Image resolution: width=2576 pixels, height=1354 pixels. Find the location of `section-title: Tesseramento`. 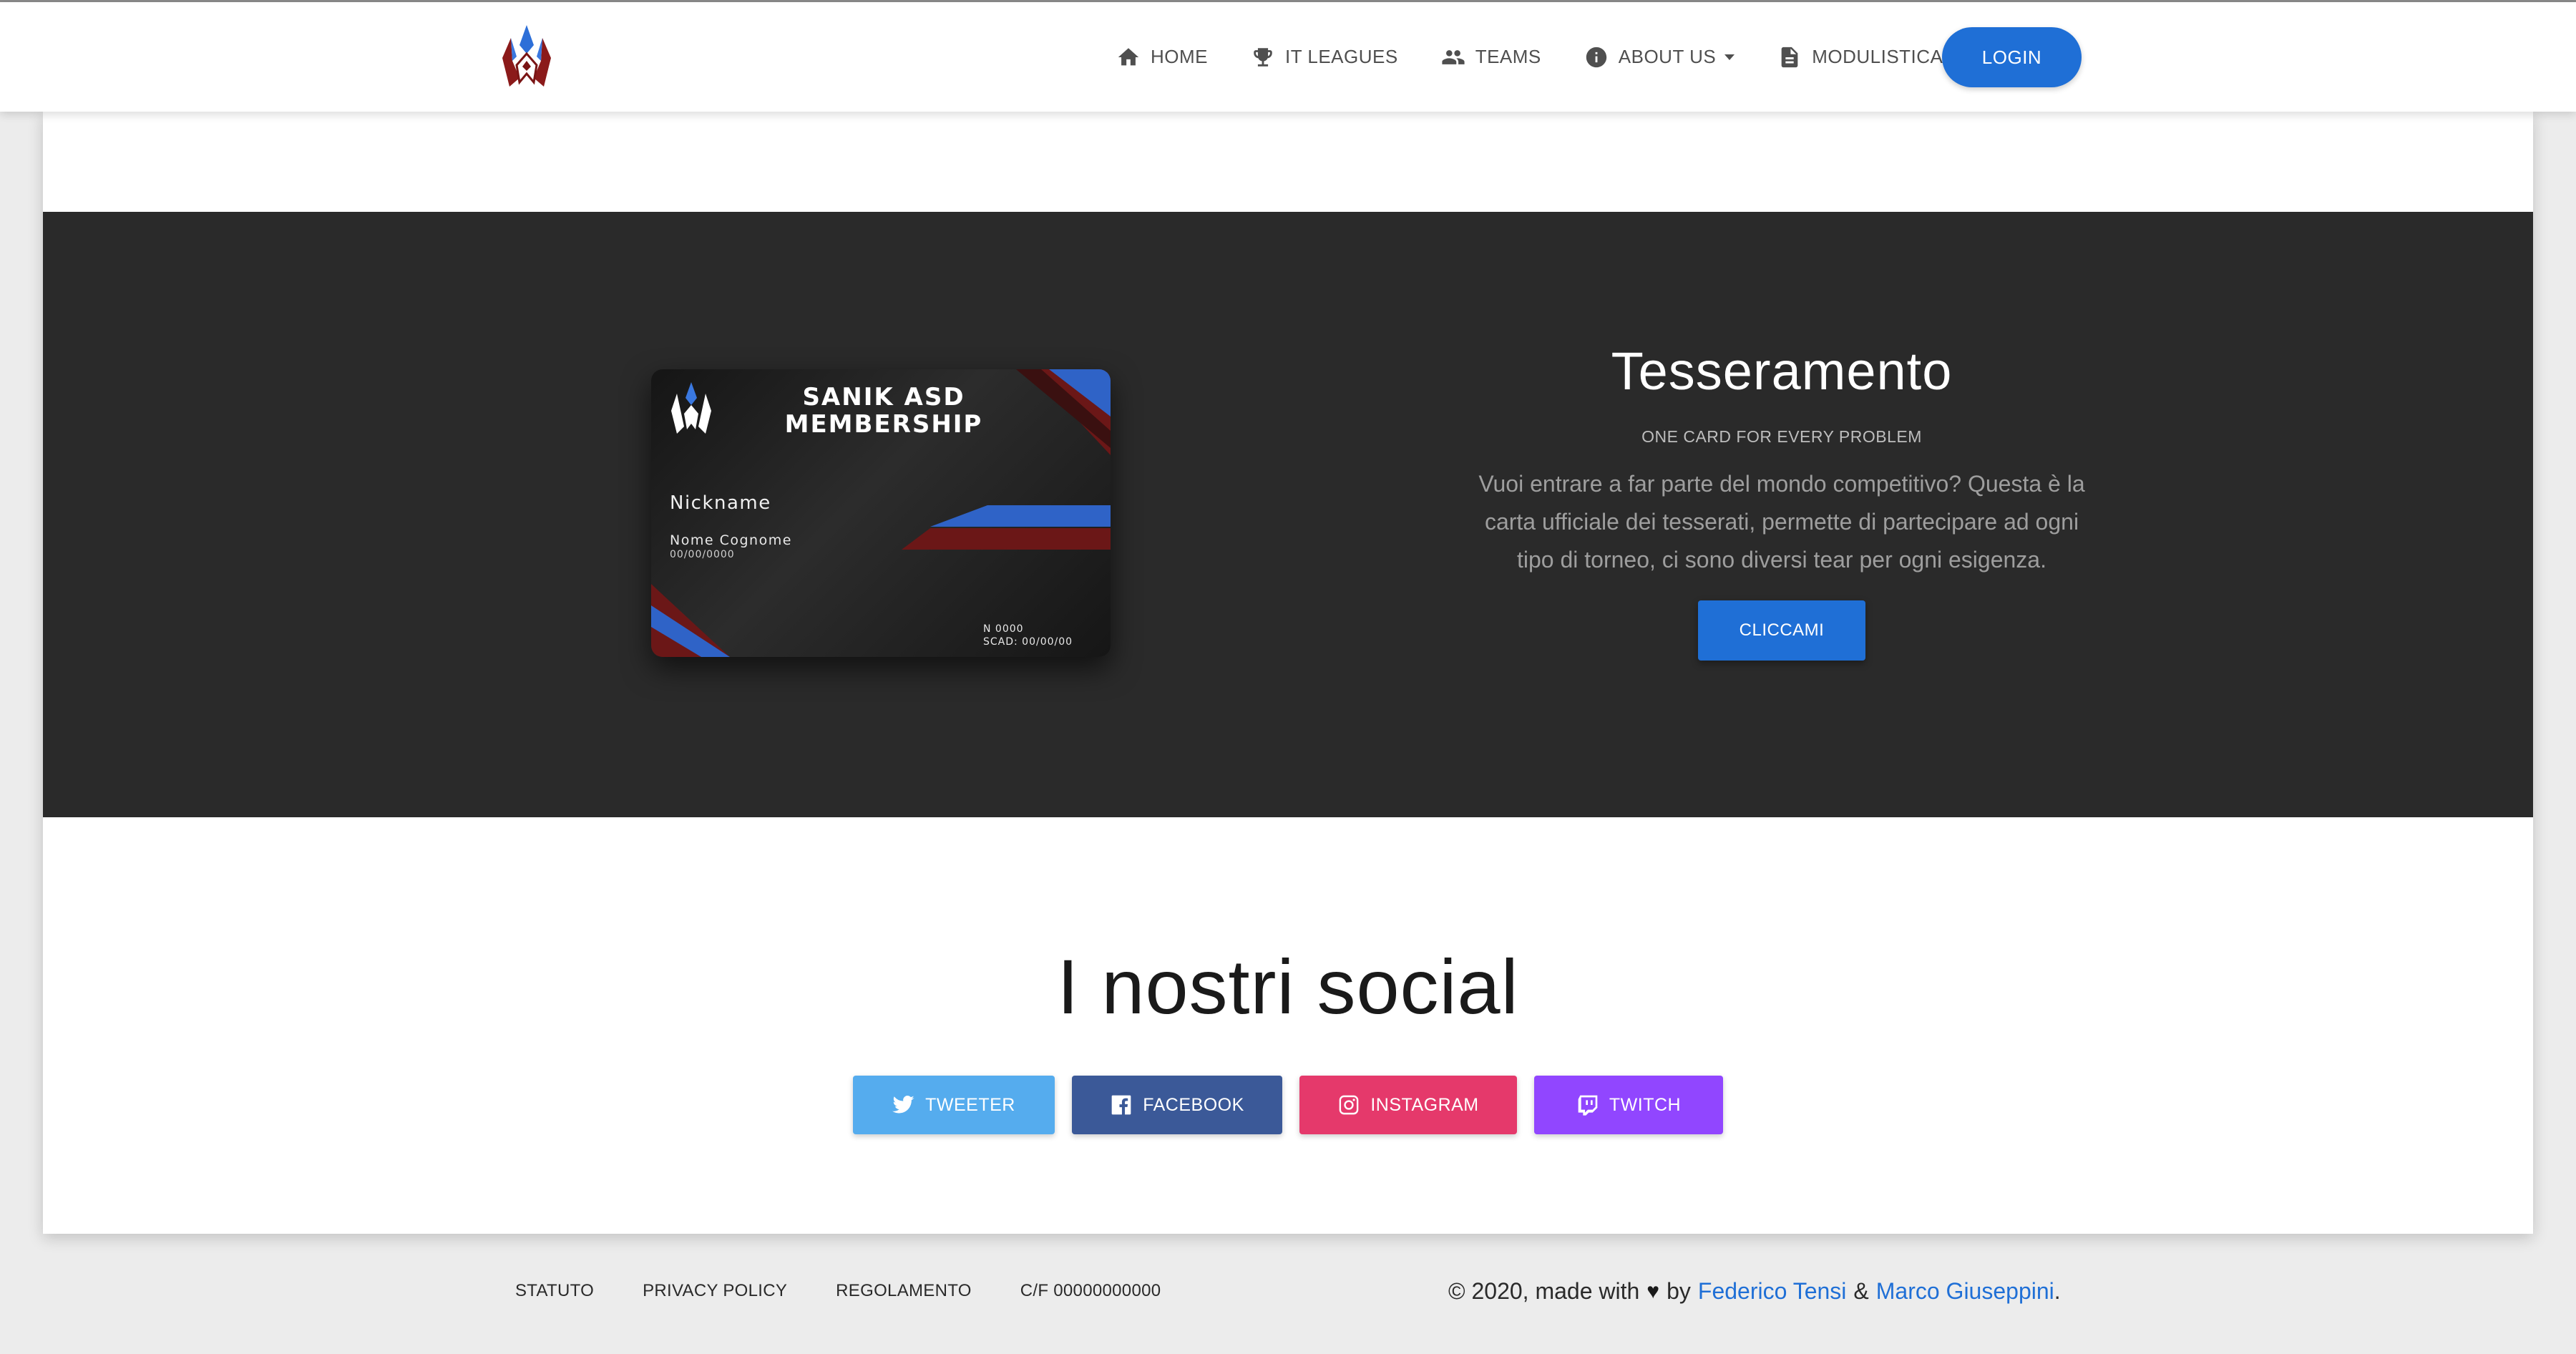

section-title: Tesseramento is located at coordinates (1782, 371).